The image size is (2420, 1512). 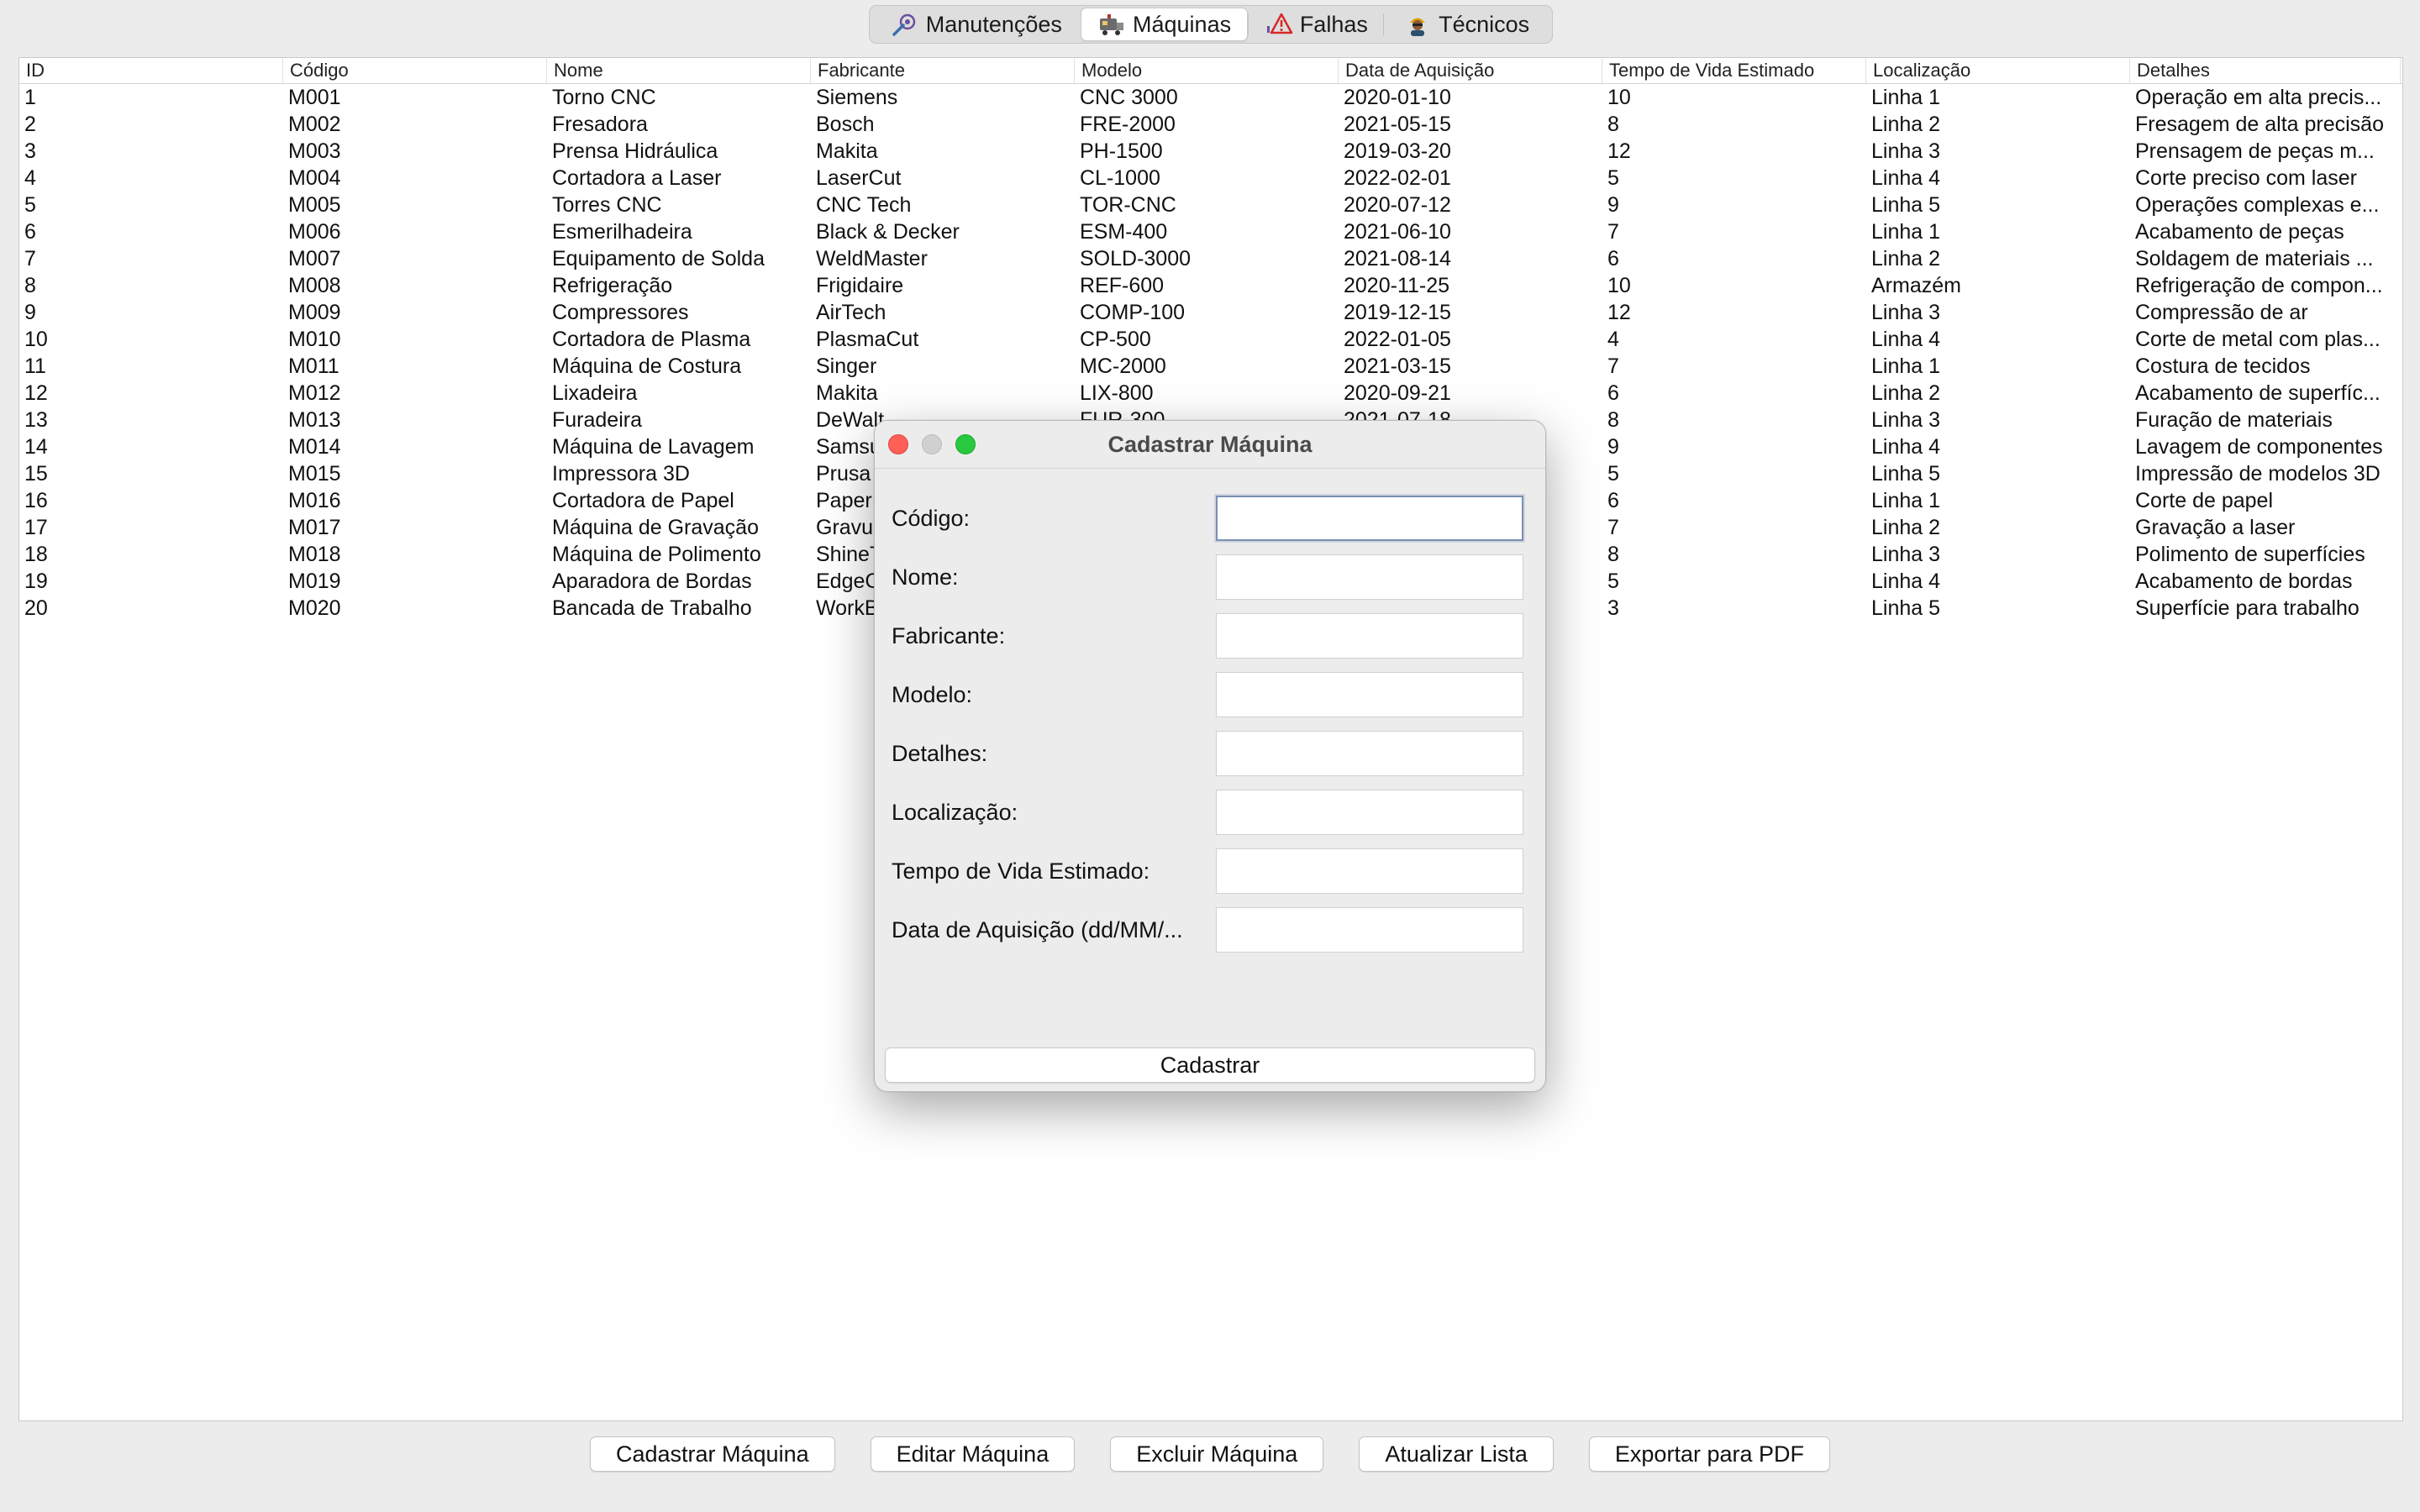 What do you see at coordinates (600, 124) in the screenshot?
I see `table-cell: Fresadora` at bounding box center [600, 124].